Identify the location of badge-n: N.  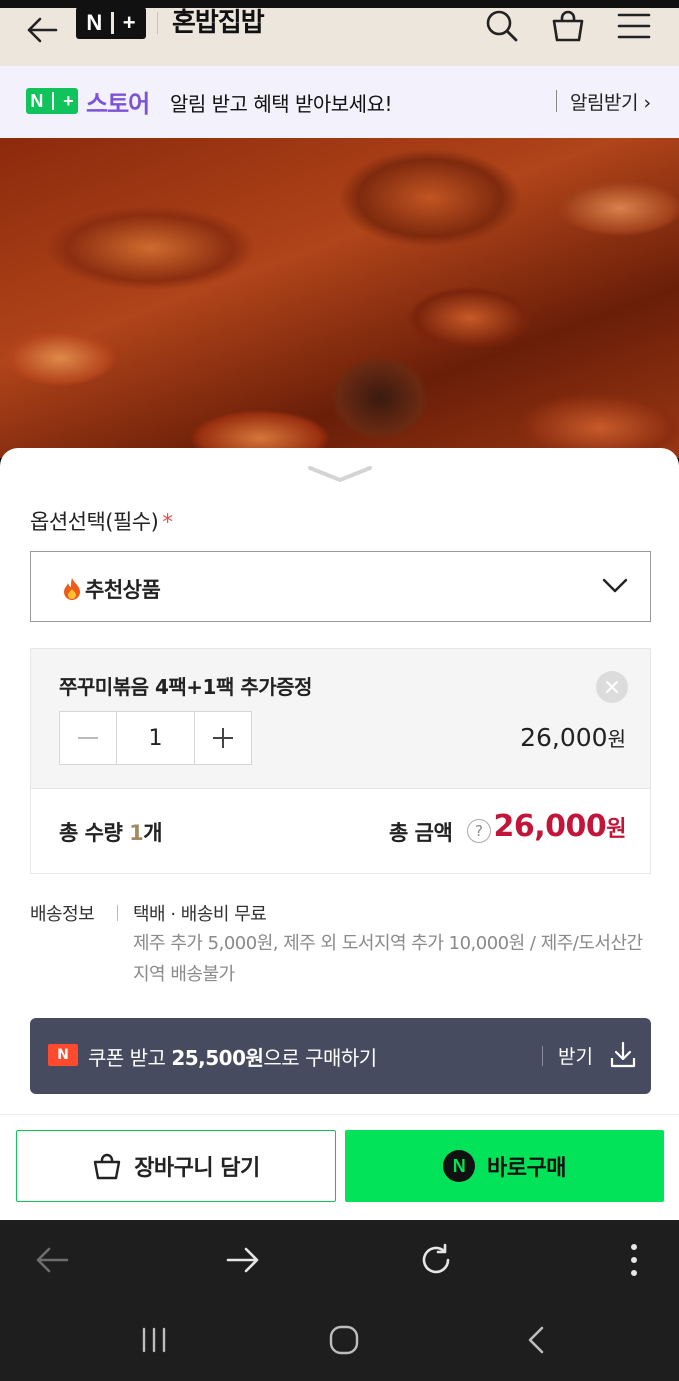
(37, 100).